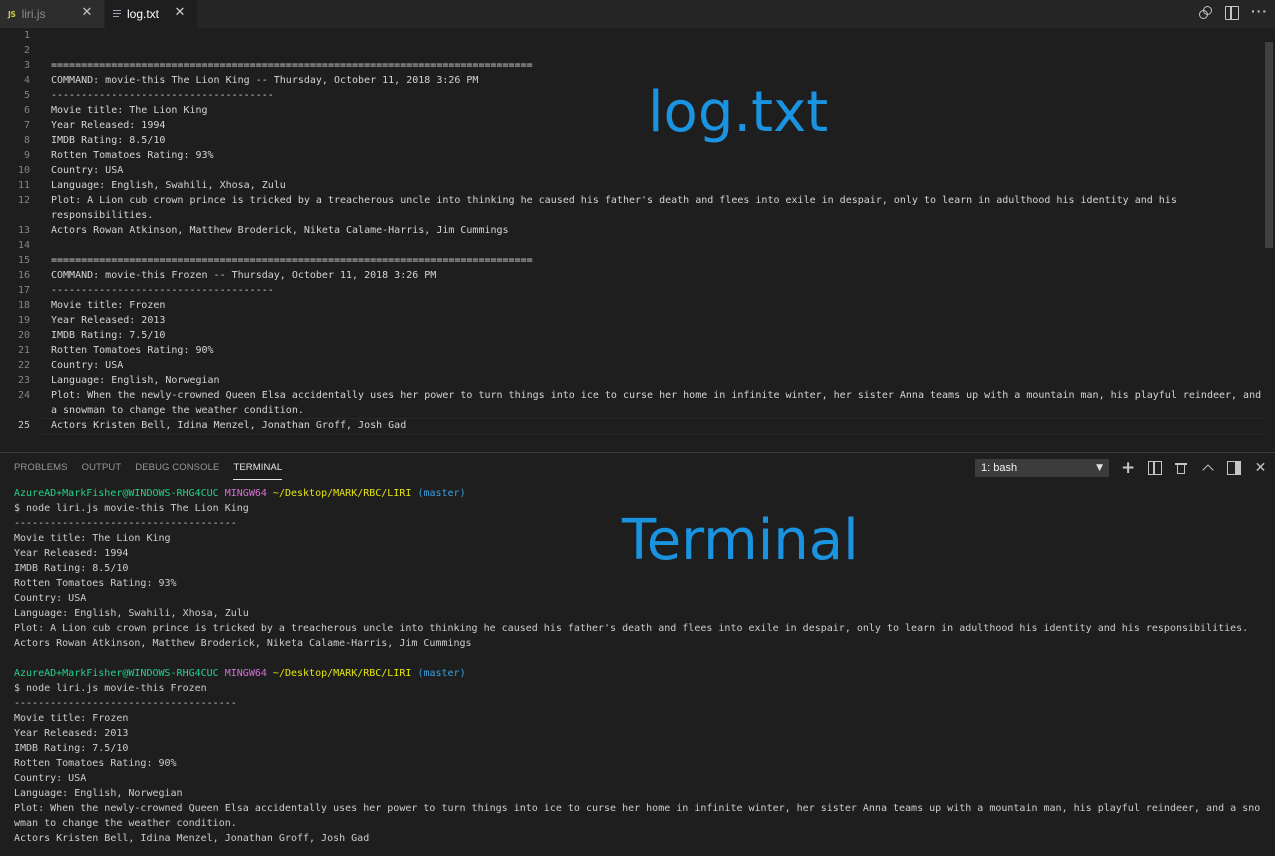 The width and height of the screenshot is (1275, 856). I want to click on overlay-label-terminal: Terminal, so click(740, 540).